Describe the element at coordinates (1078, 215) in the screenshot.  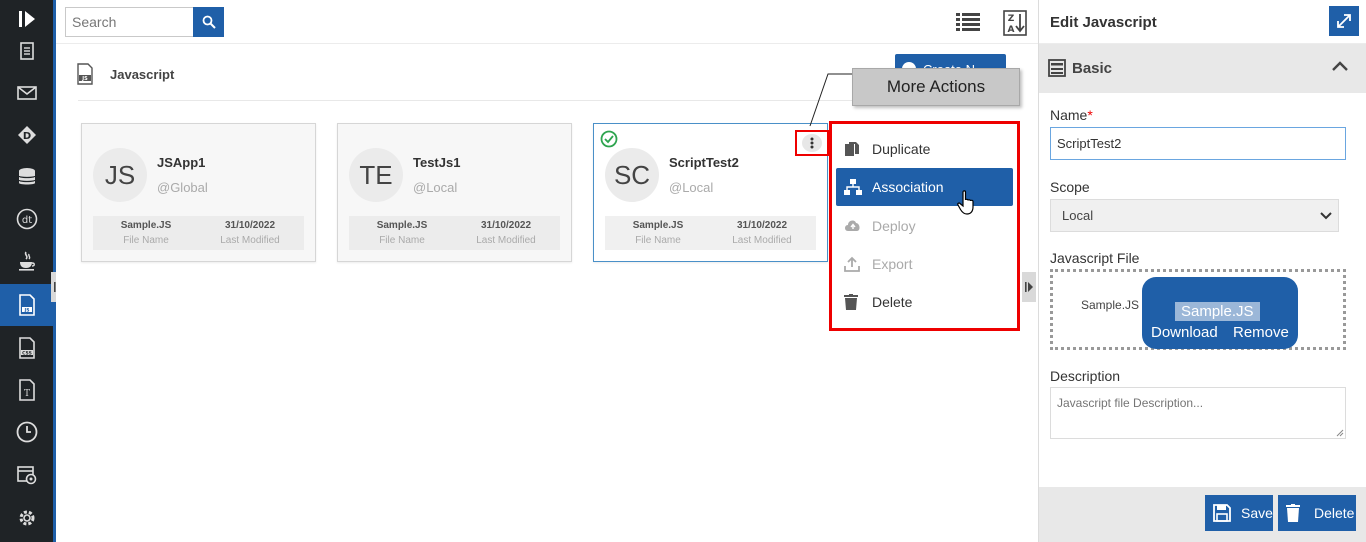
I see `scope-value: Local` at that location.